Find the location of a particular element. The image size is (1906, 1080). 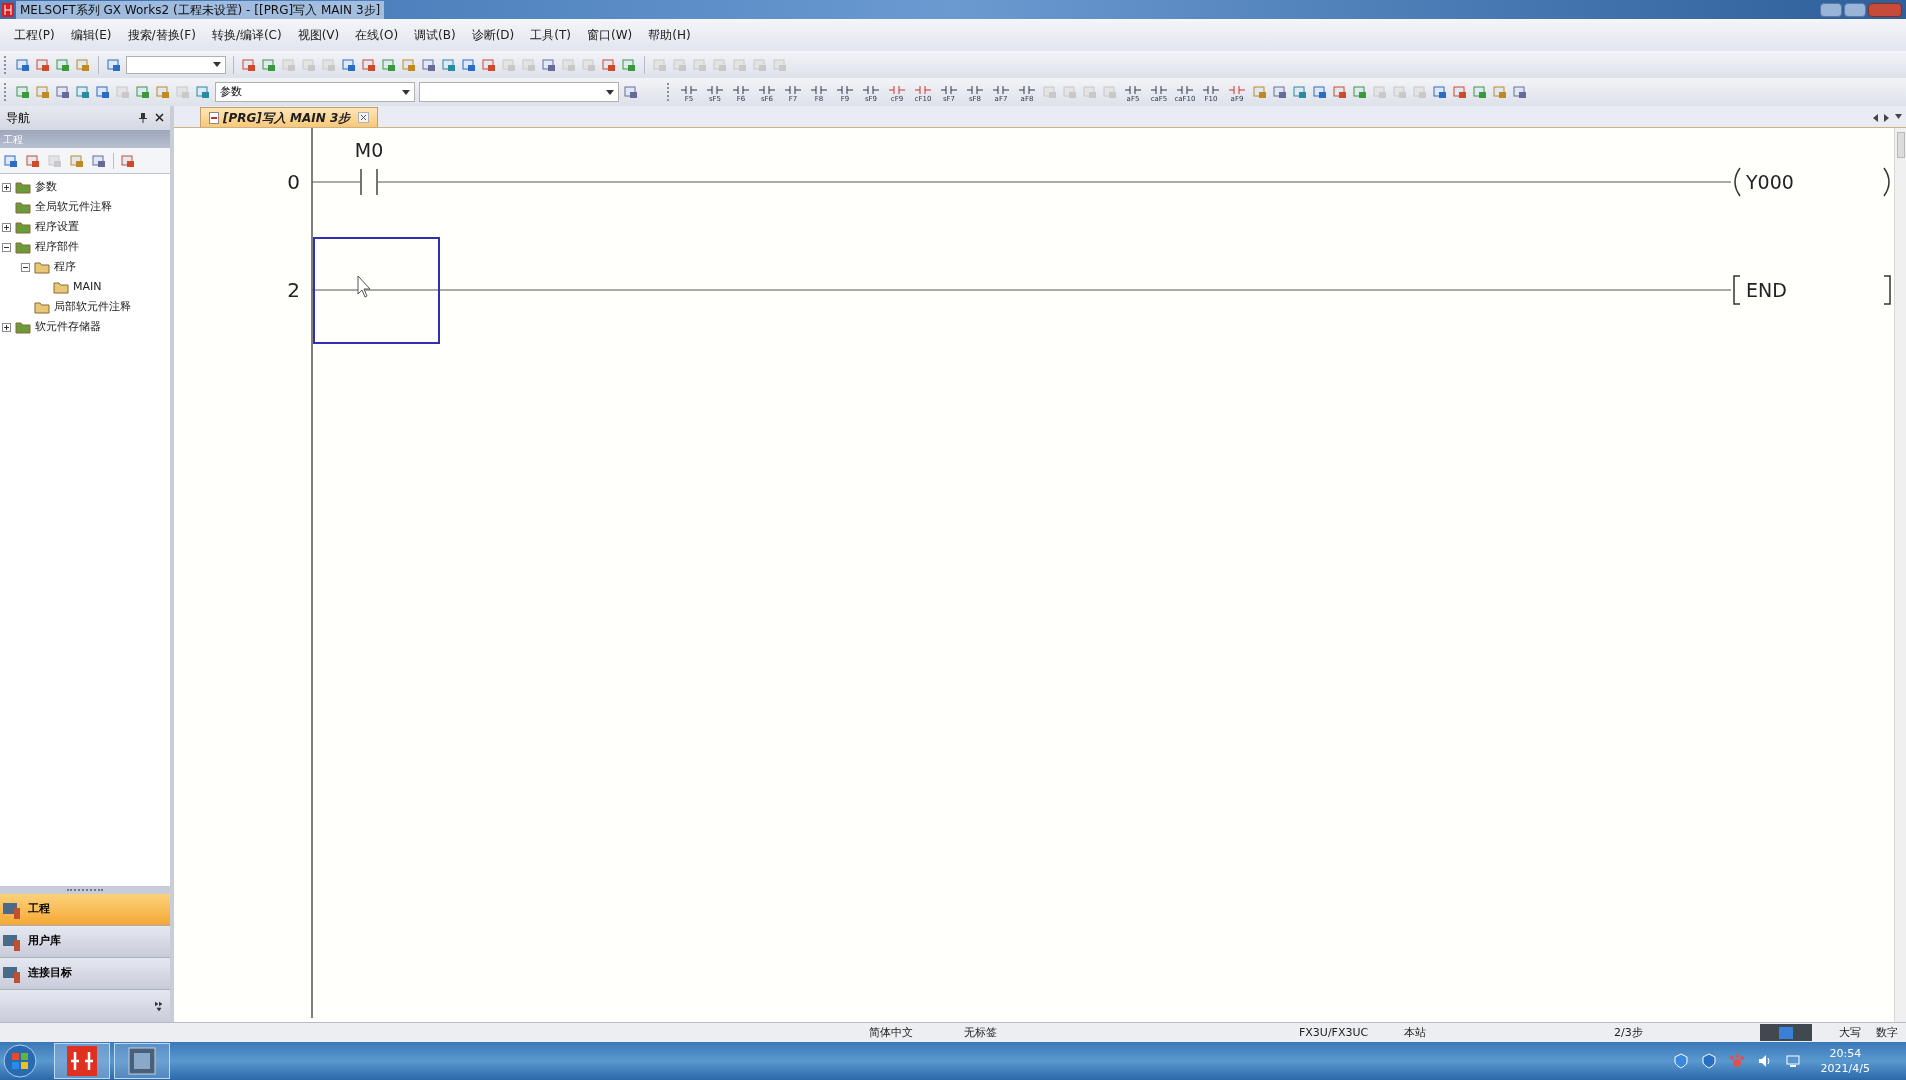

menu-item: 工程(P) is located at coordinates (34, 35).